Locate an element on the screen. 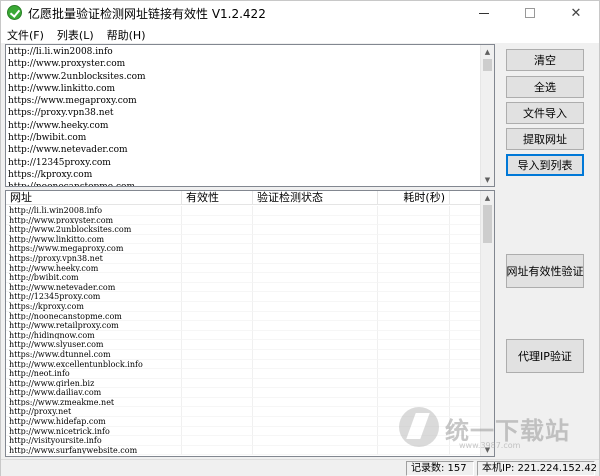  clear-button: 清空 is located at coordinates (545, 60).